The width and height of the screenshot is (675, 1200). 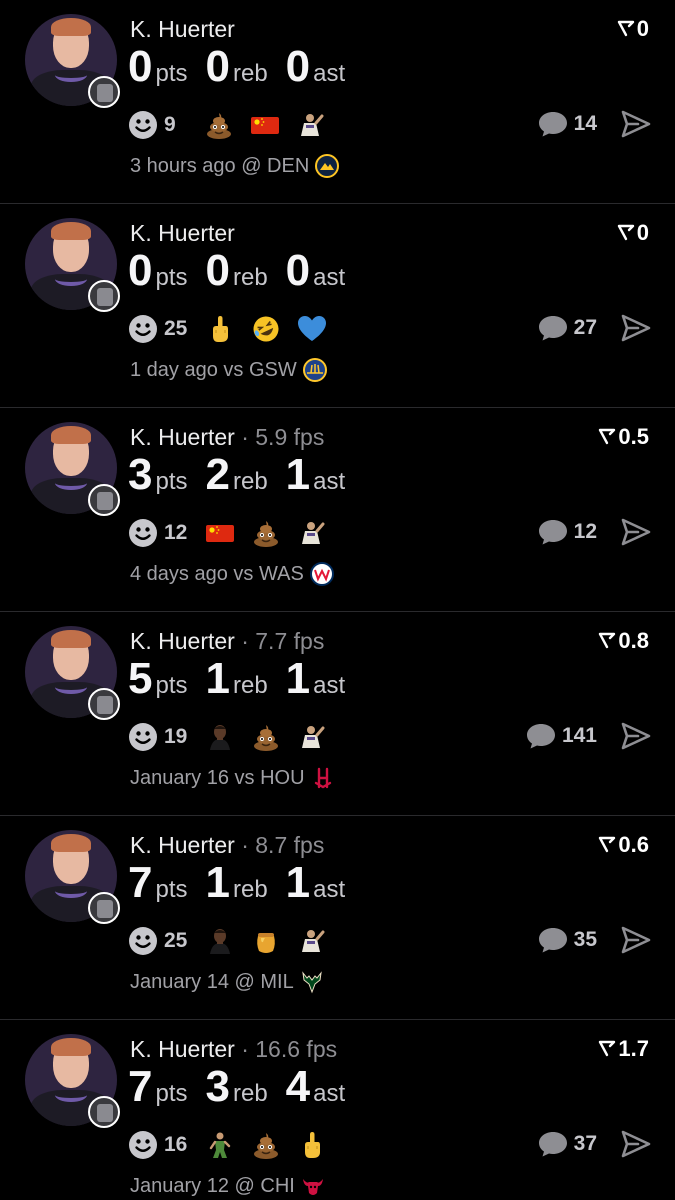 What do you see at coordinates (235, 166) in the screenshot?
I see `game-info: 3 hours ago @ DEN` at bounding box center [235, 166].